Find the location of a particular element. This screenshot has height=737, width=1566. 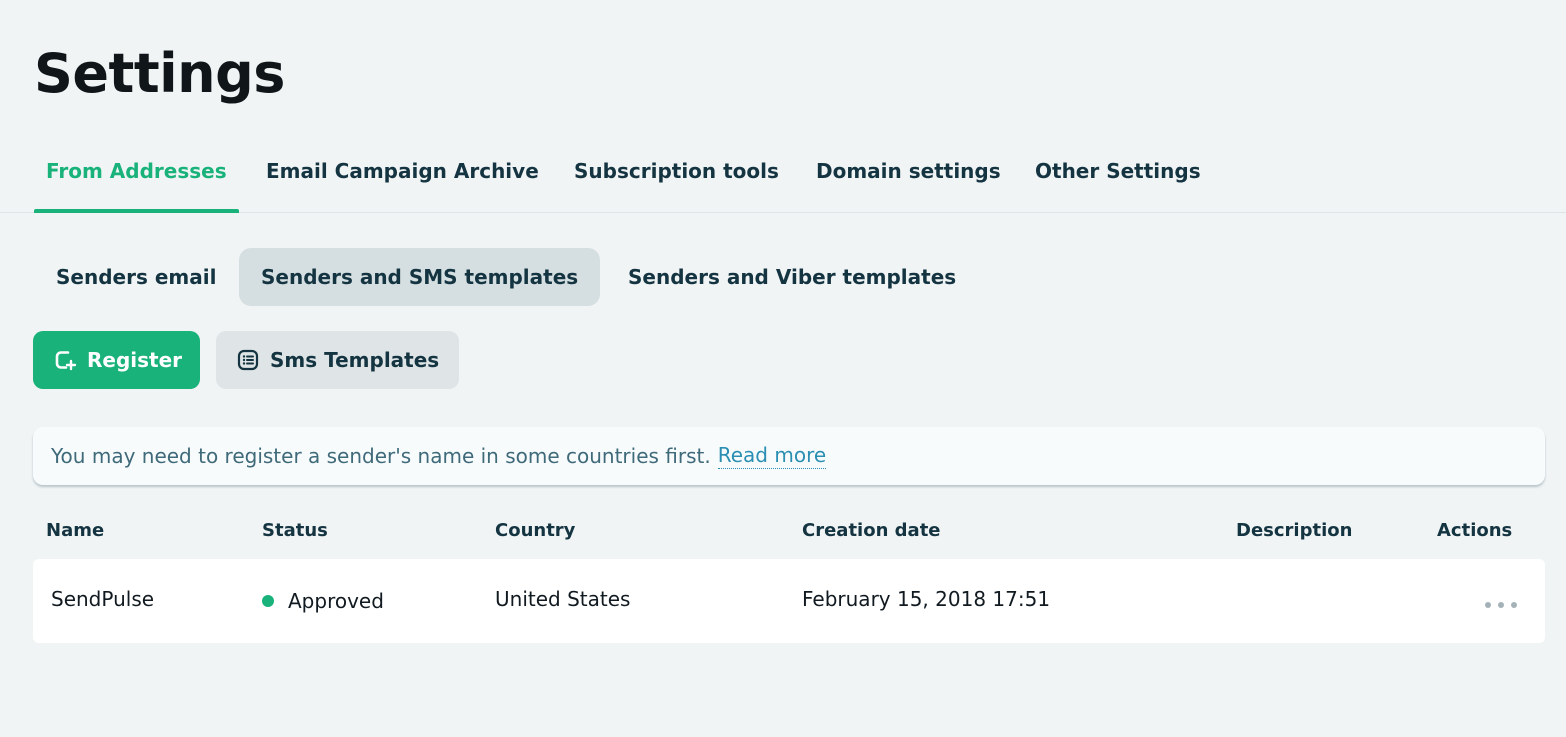

column-header-creation-date: Creation date is located at coordinates (871, 530).